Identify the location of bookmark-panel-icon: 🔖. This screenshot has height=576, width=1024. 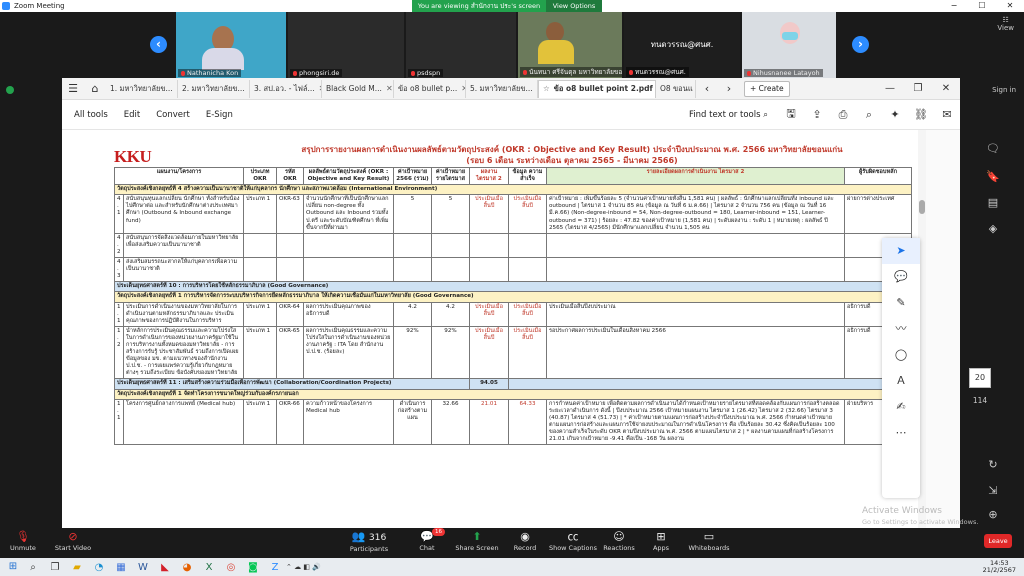
(993, 176).